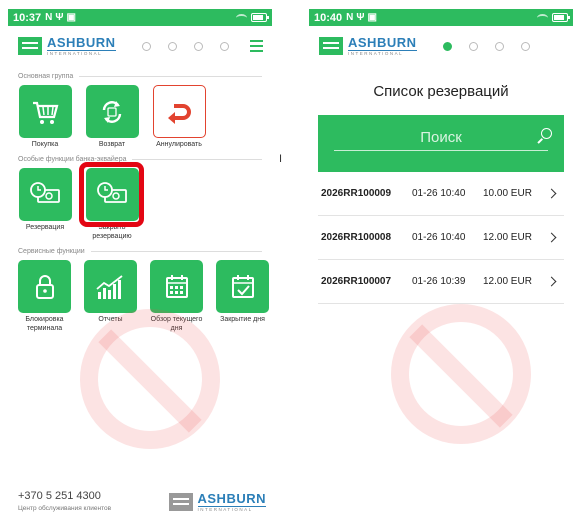 This screenshot has height=518, width=581. I want to click on footer-logo: ASHBURN INTERNATIONAL, so click(217, 501).